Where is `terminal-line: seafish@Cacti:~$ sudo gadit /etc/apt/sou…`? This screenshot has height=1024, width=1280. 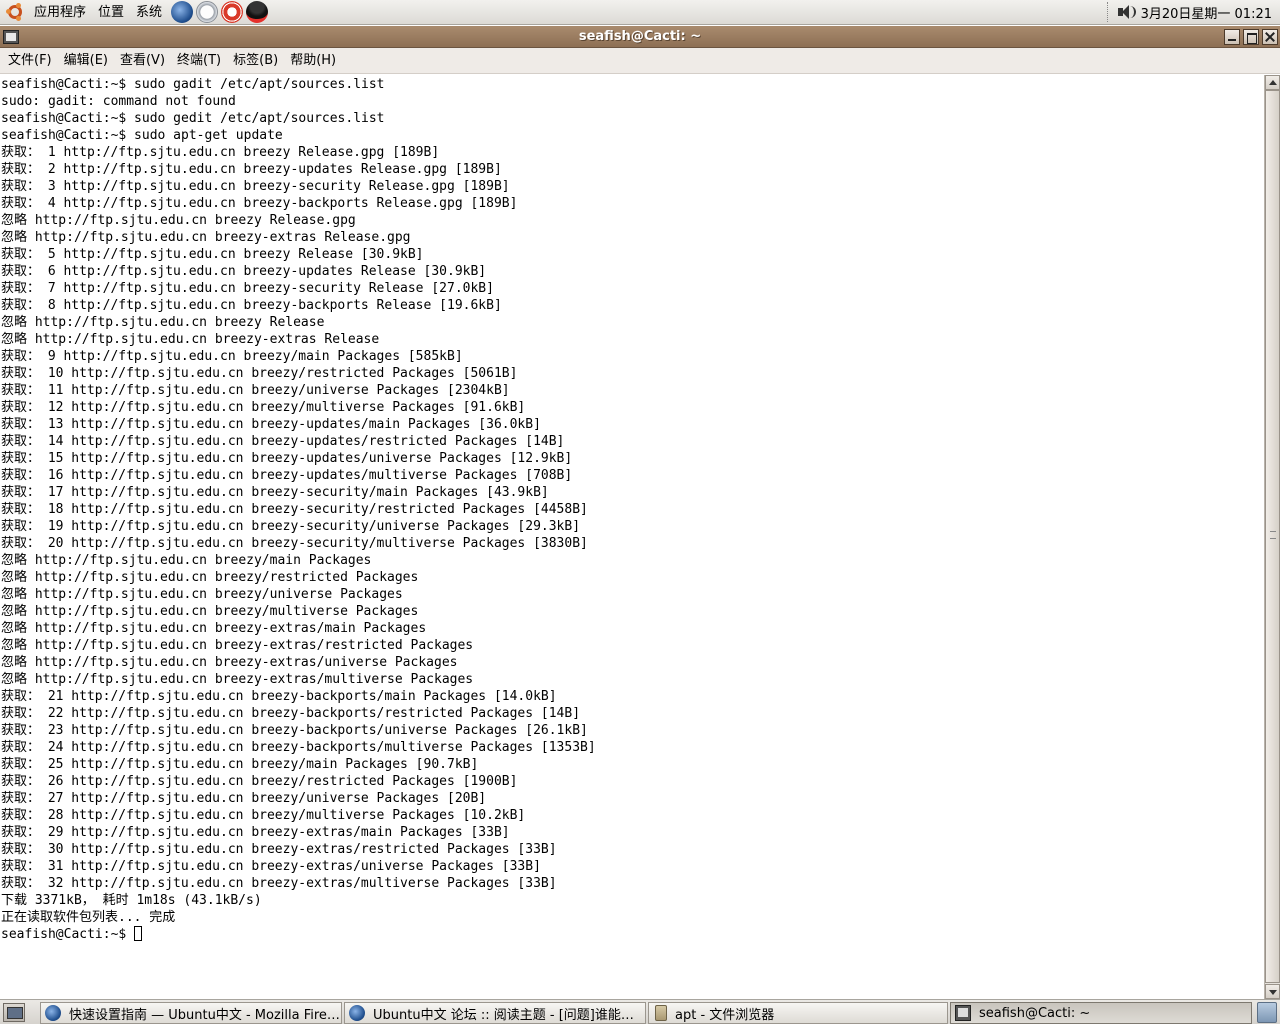
terminal-line: seafish@Cacti:~$ sudo gadit /etc/apt/sou… is located at coordinates (193, 84).